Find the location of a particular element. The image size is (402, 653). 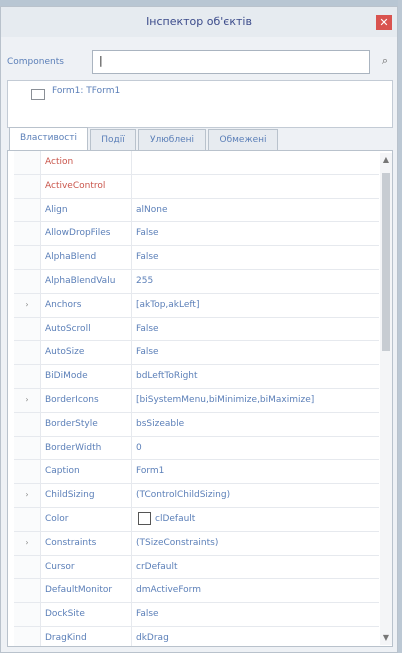

property-row: › ChildSizing (TControlChildSizing) is located at coordinates (196, 496).